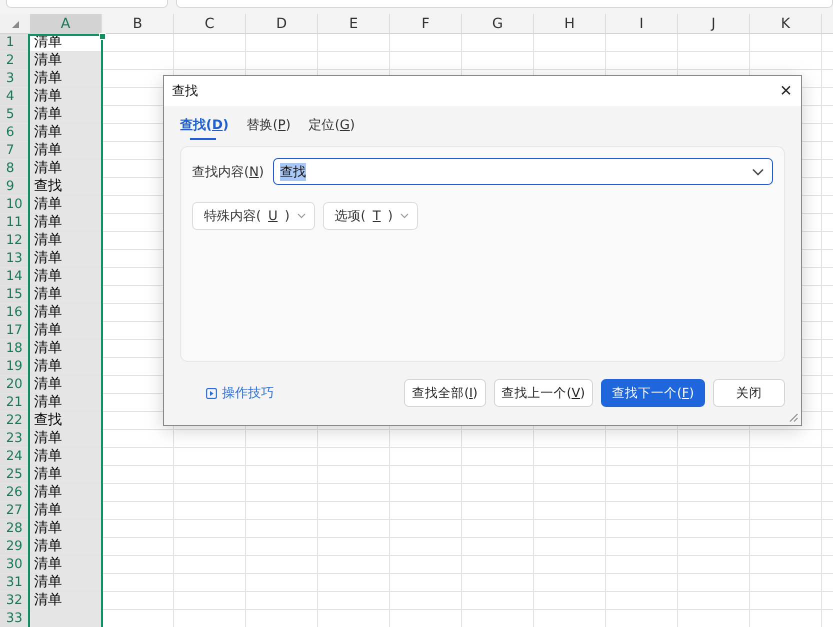  Describe the element at coordinates (642, 23) in the screenshot. I see `column-header: I` at that location.